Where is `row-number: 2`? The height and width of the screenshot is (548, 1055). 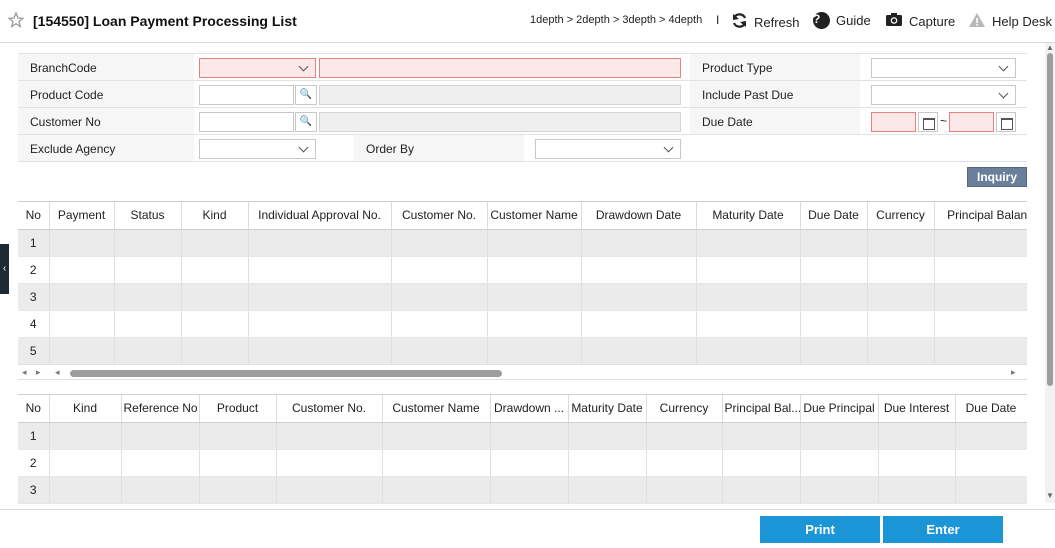
row-number: 2 is located at coordinates (34, 270).